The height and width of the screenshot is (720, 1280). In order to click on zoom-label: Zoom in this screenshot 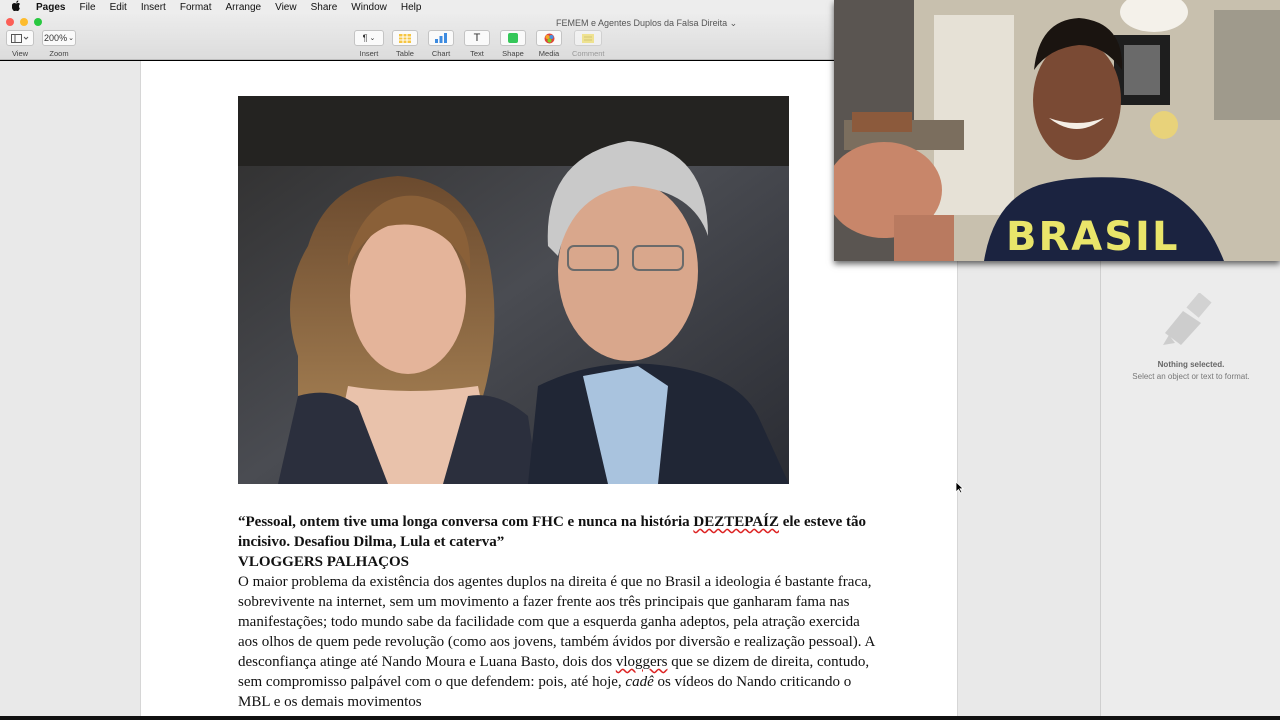, I will do `click(59, 53)`.